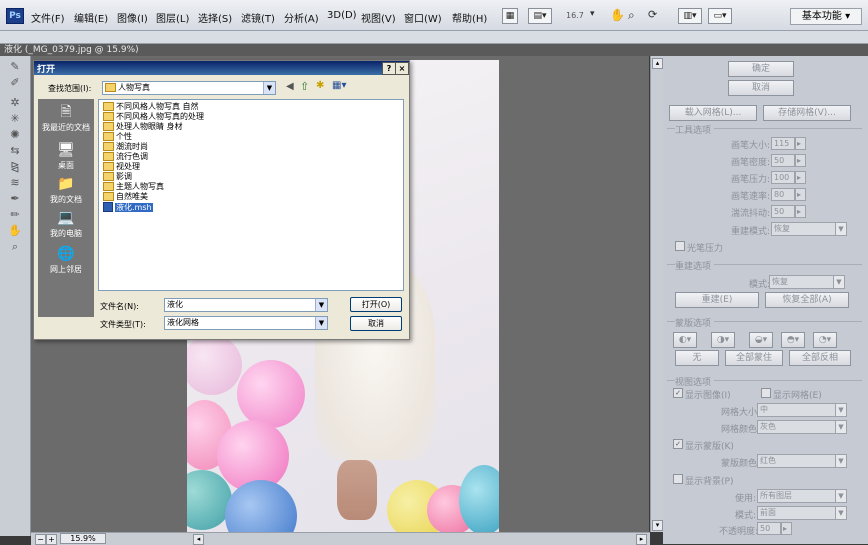 This screenshot has height=545, width=868. I want to click on dialog-cancel-button: 取消, so click(376, 323).